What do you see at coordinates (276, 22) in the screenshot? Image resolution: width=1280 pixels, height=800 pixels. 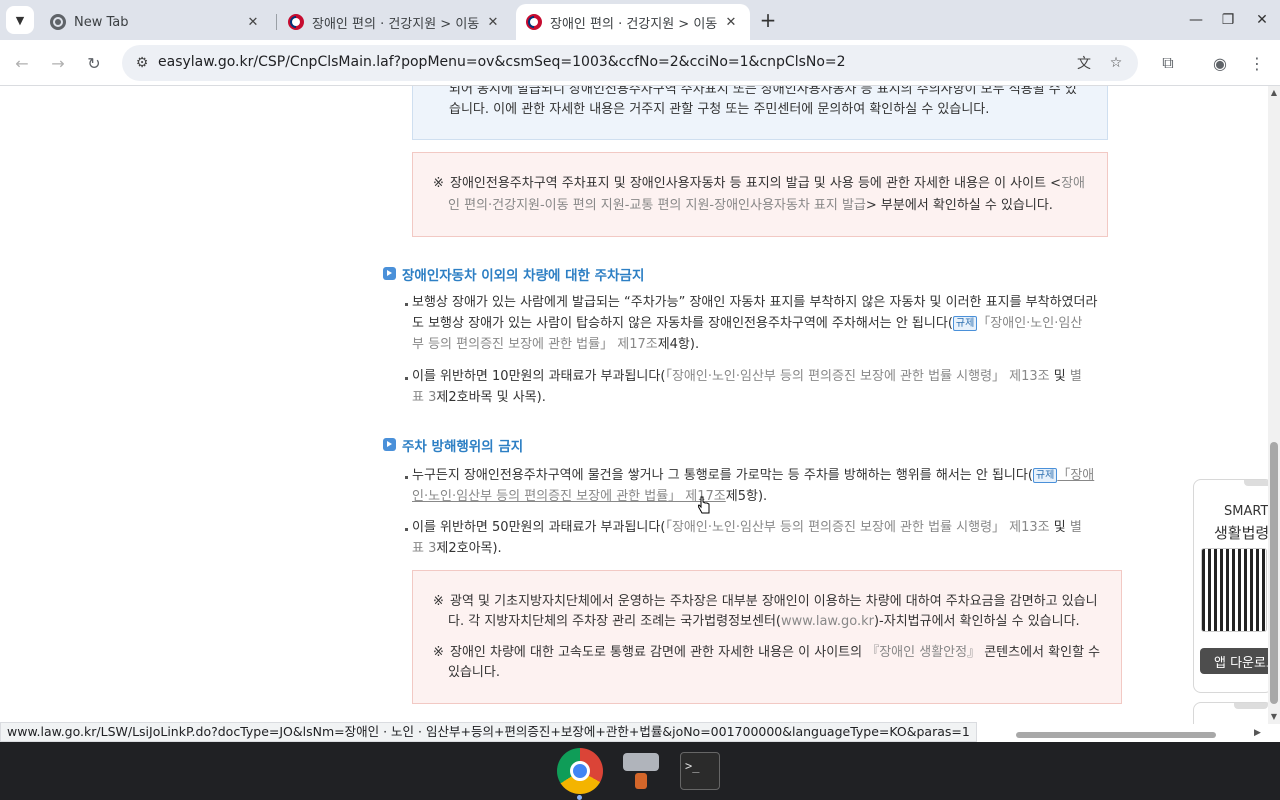 I see `tab-separator` at bounding box center [276, 22].